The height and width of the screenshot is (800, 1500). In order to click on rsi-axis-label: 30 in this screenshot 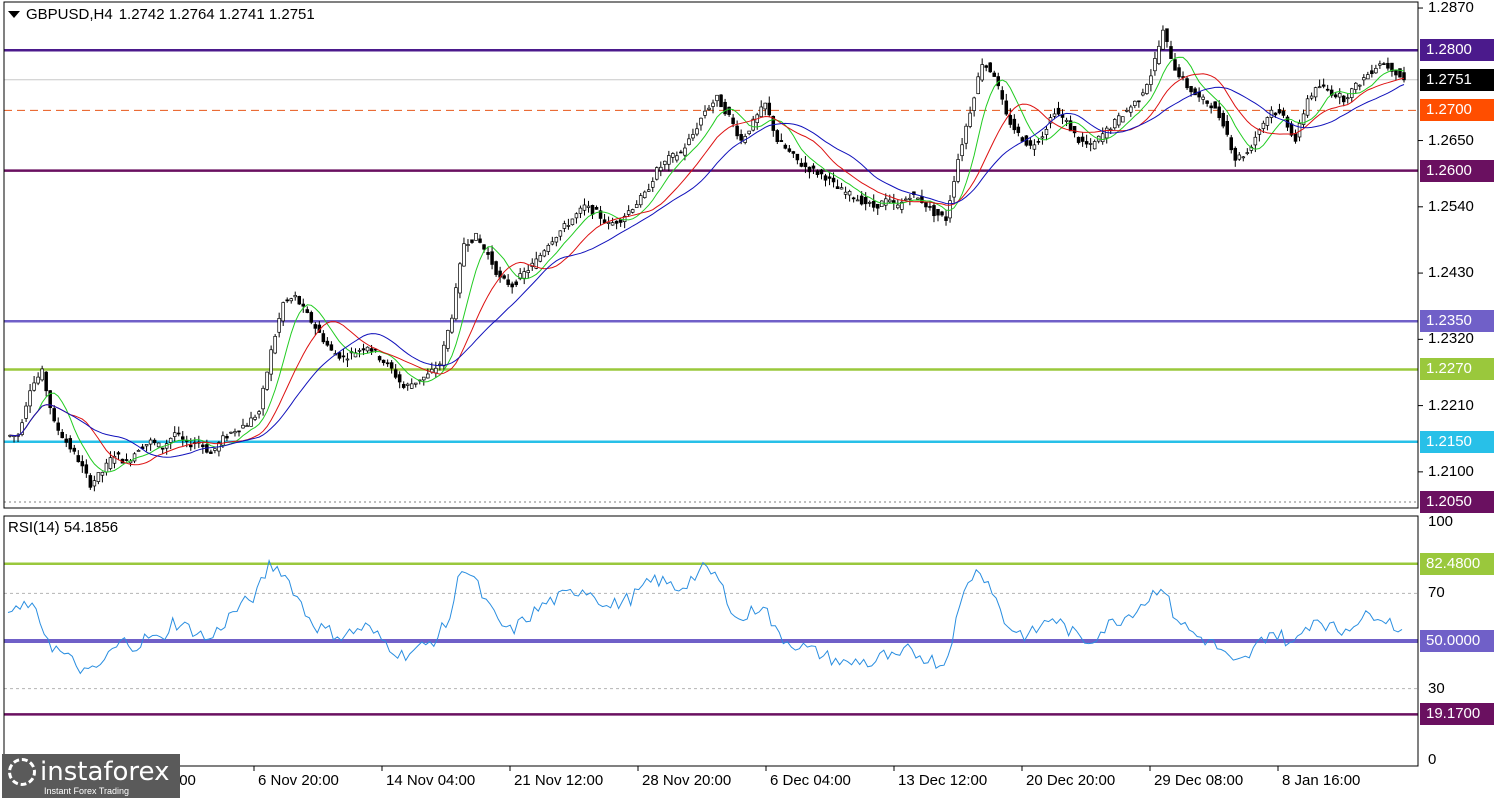, I will do `click(1436, 688)`.